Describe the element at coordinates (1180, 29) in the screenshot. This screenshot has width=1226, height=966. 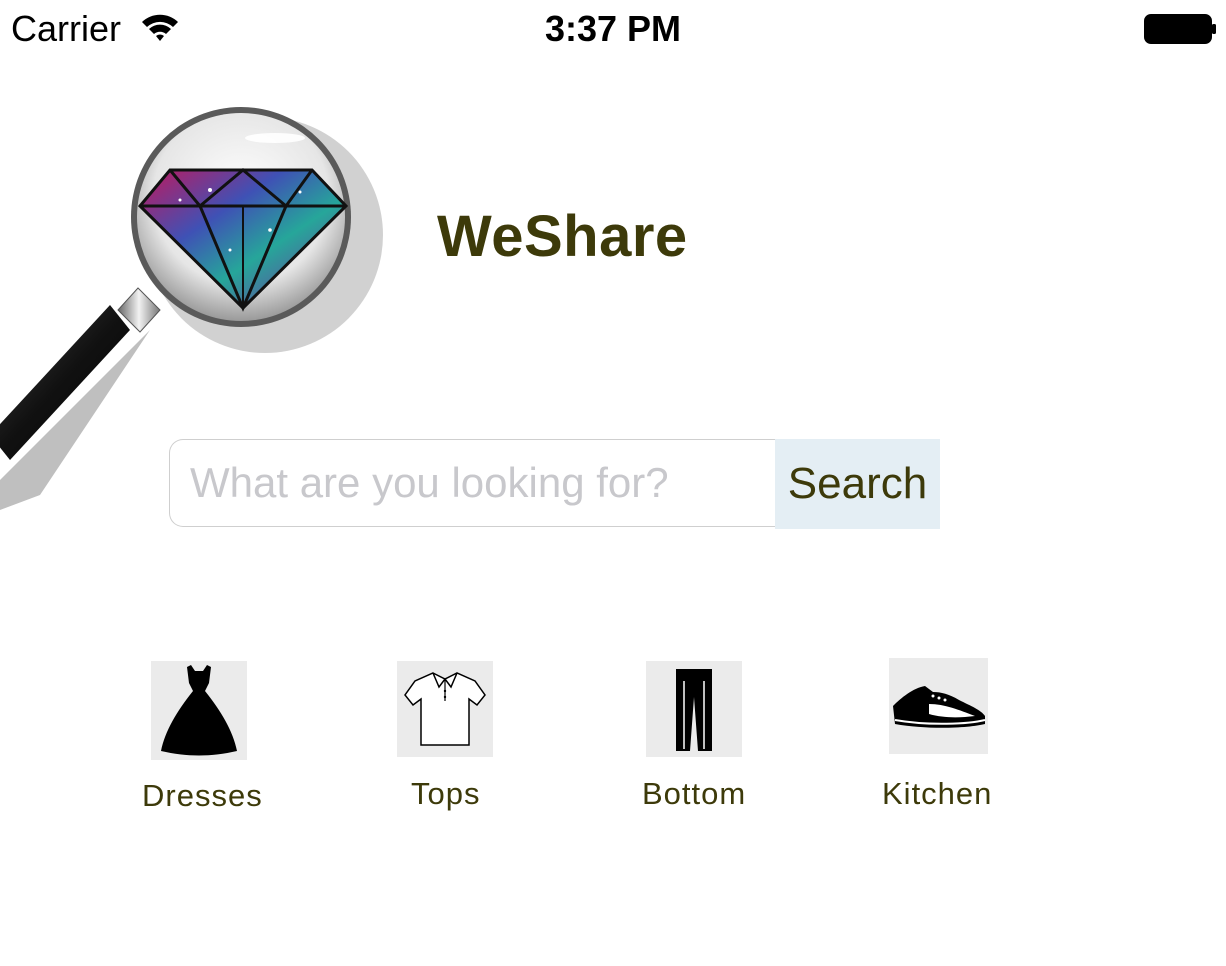
I see `battery-icon` at that location.